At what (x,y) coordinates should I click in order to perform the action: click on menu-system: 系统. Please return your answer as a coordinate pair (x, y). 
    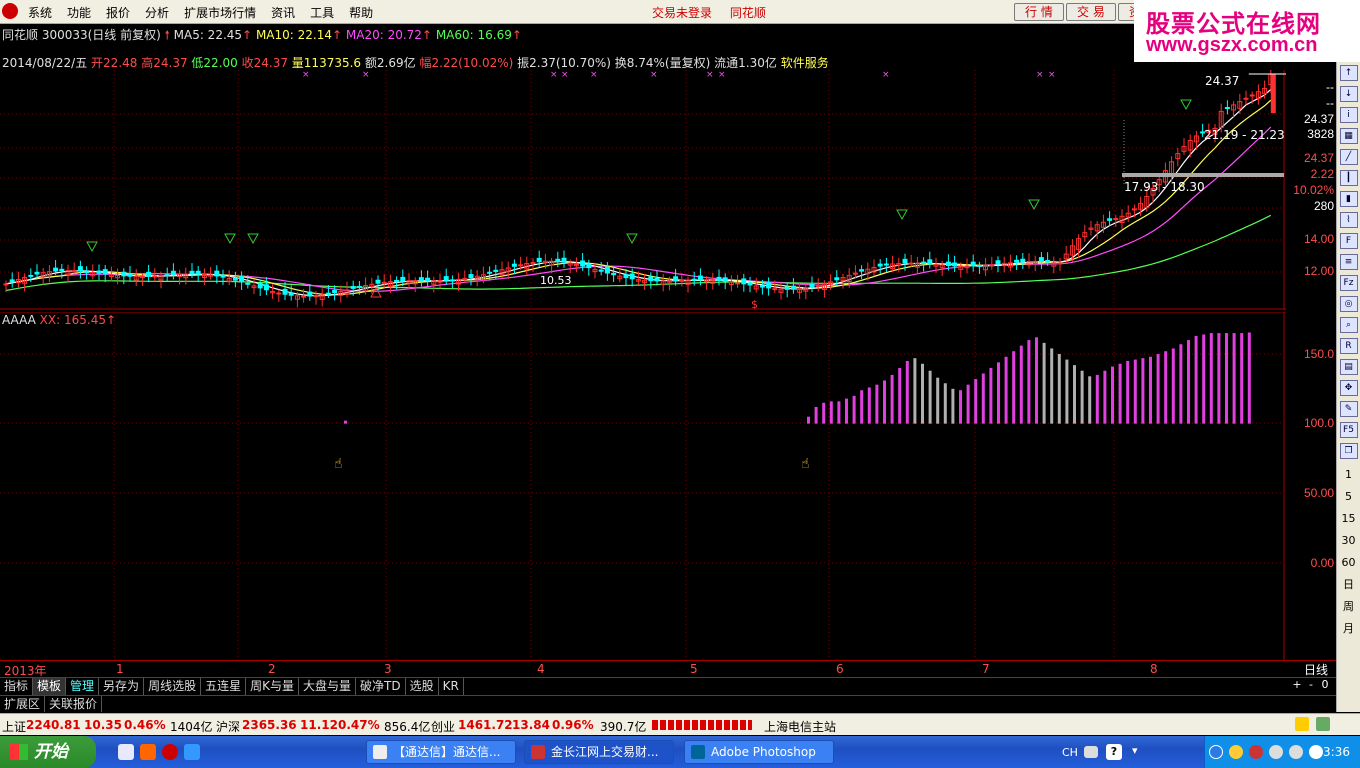
    Looking at the image, I should click on (40, 12).